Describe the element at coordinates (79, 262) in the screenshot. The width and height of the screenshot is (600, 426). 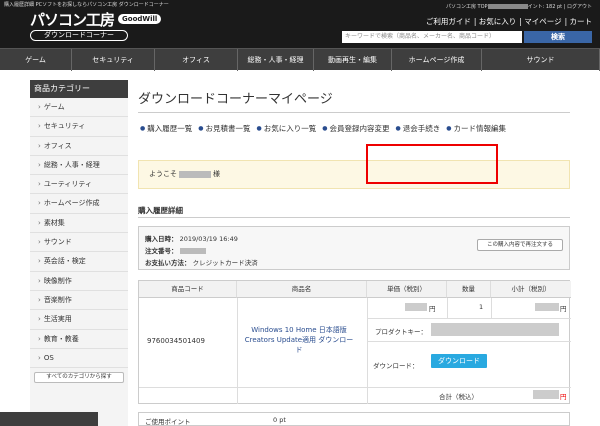
I see `sidebar-item: 英会話・検定` at that location.